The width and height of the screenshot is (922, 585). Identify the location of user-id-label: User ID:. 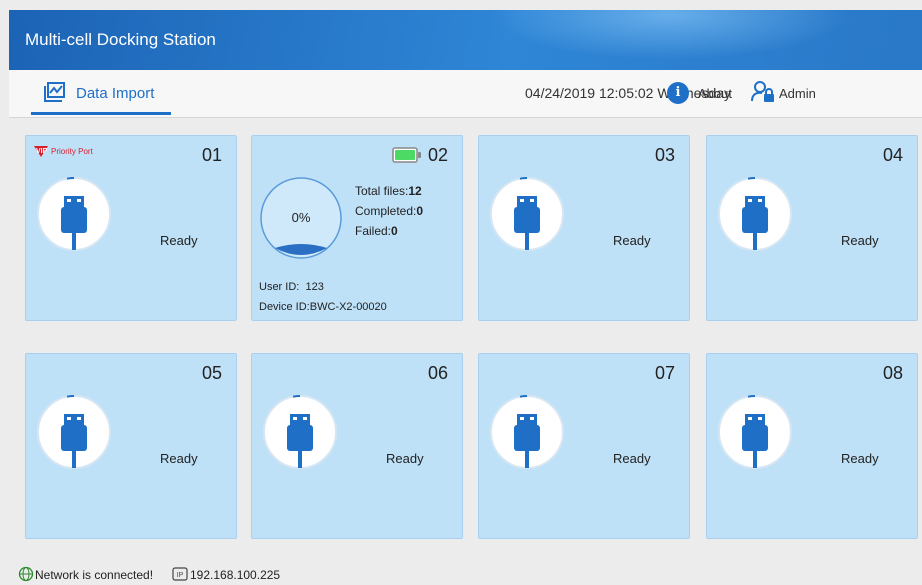
(279, 287).